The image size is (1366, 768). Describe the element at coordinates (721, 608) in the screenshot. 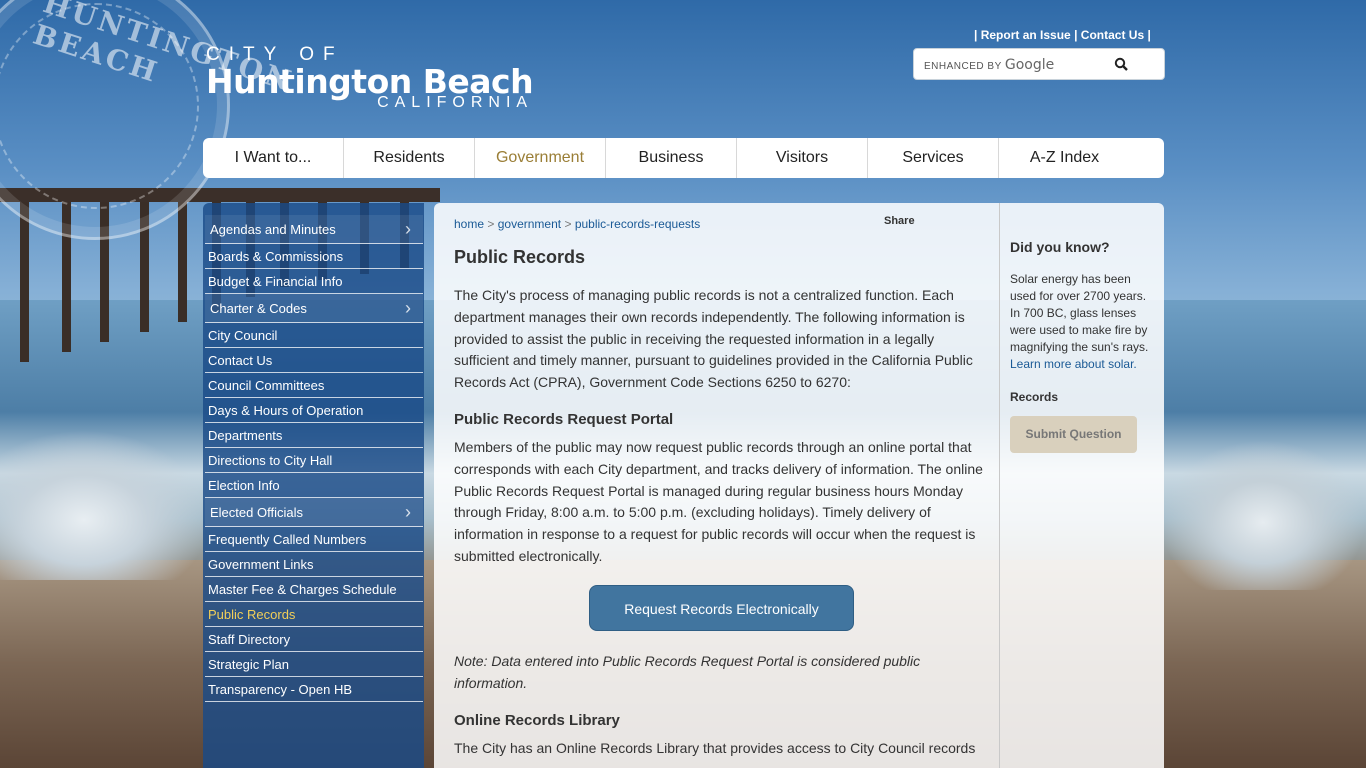

I see `request-records-button: Request Records Electronically` at that location.